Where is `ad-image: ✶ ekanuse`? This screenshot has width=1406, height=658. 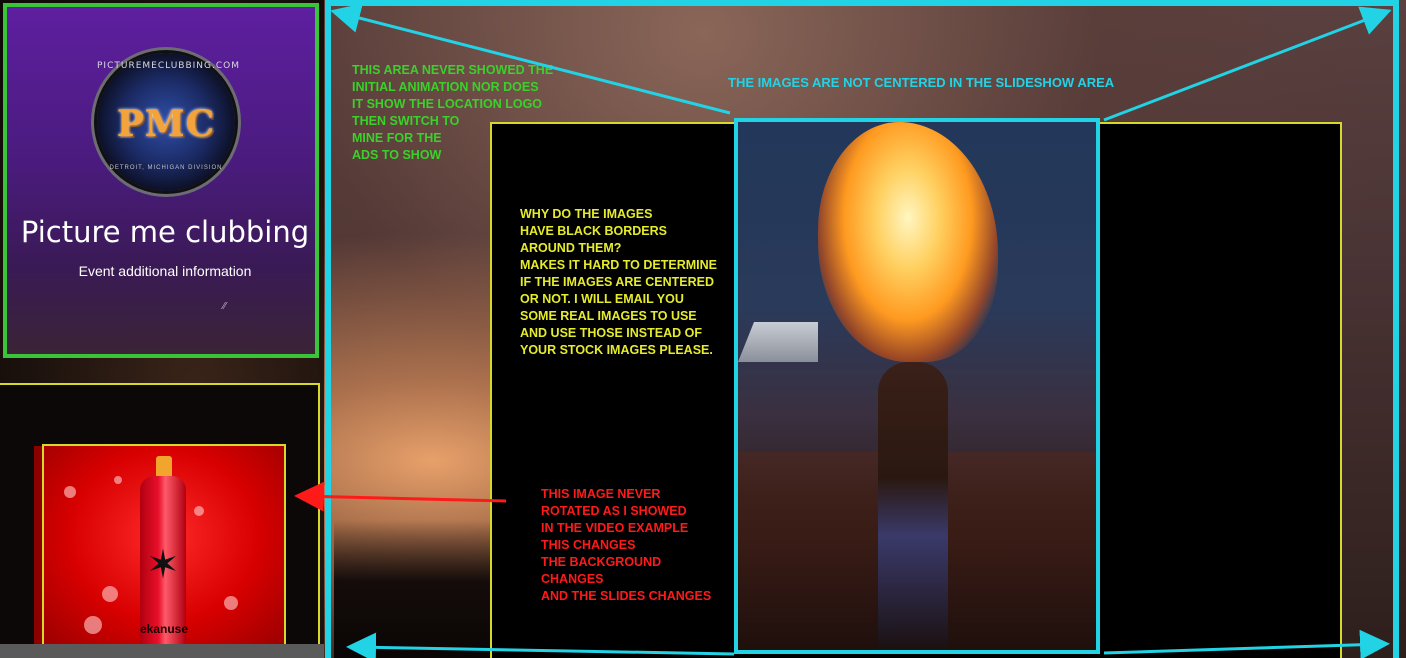 ad-image: ✶ ekanuse is located at coordinates (164, 546).